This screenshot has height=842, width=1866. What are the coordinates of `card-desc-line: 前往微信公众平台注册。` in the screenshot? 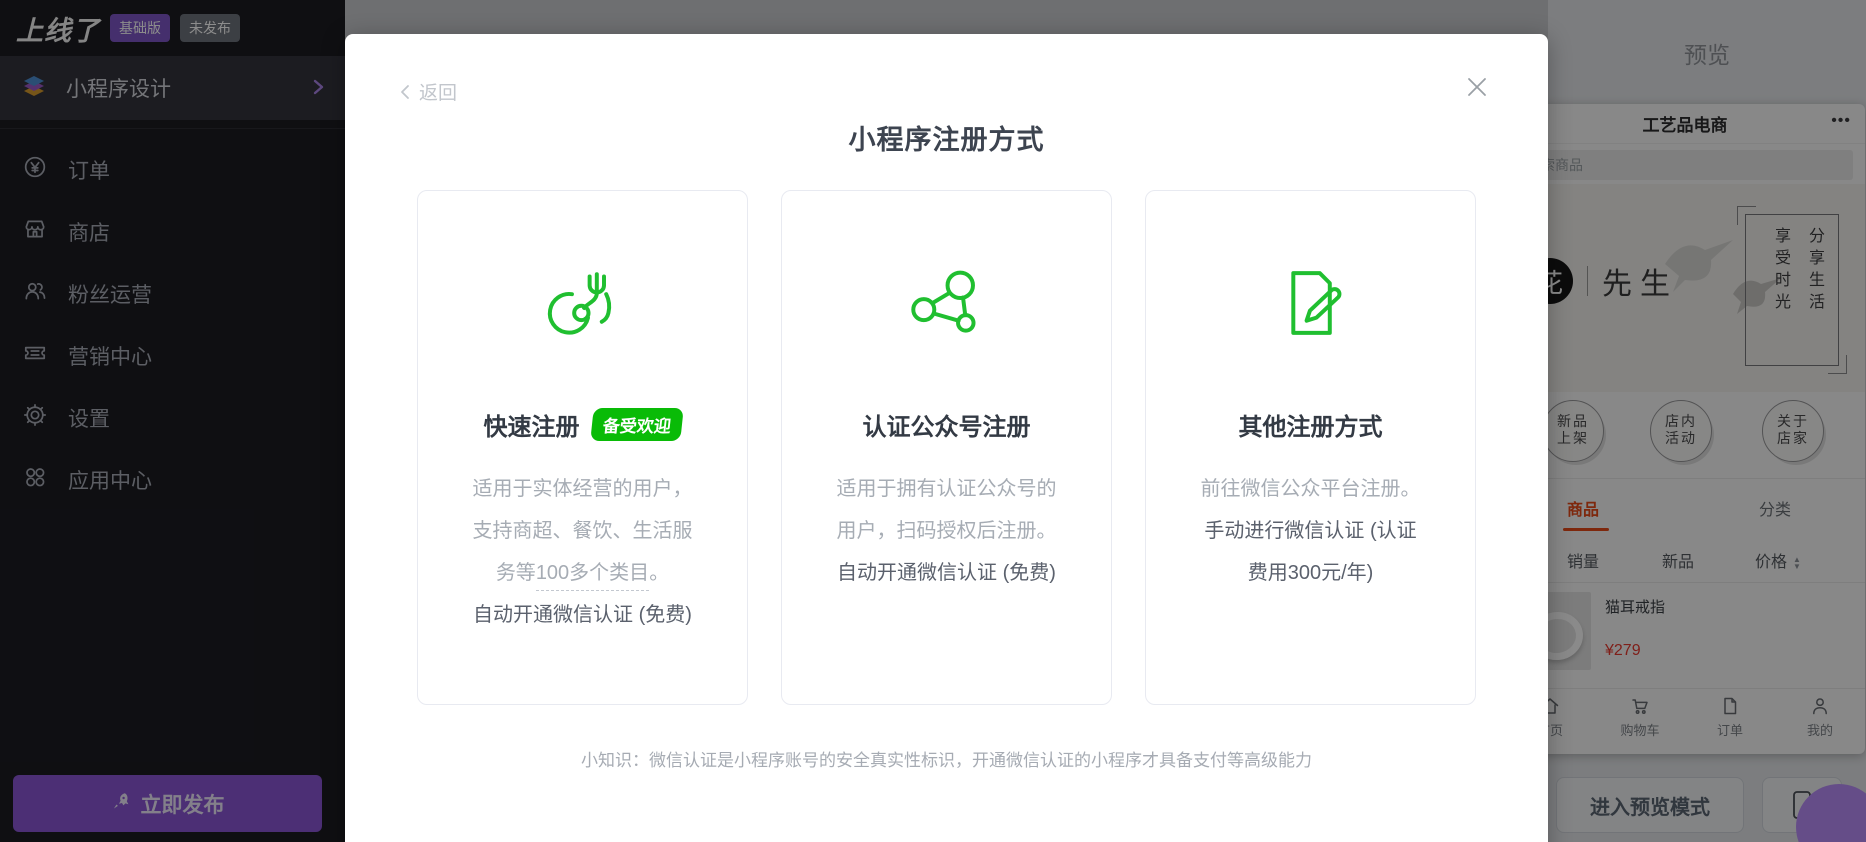 It's located at (1310, 489).